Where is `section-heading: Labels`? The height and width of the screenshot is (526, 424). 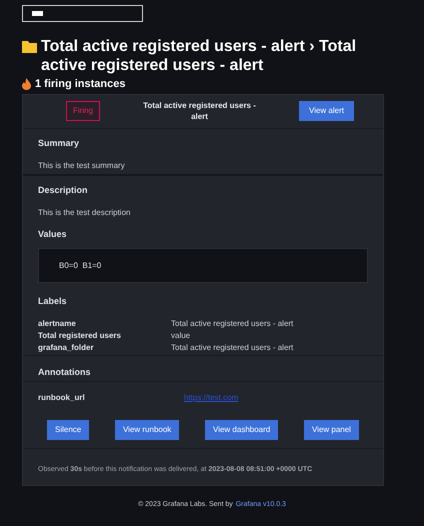 section-heading: Labels is located at coordinates (53, 301).